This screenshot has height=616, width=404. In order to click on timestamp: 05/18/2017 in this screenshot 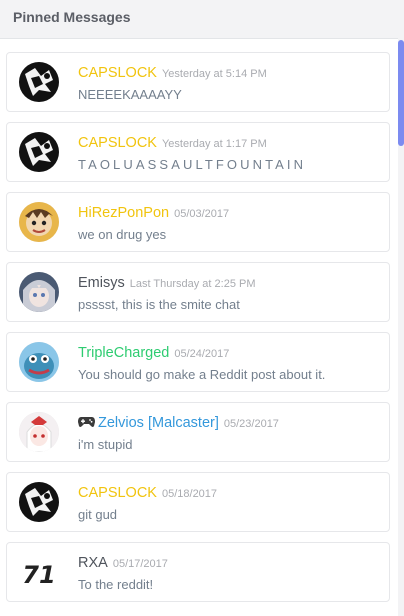, I will do `click(189, 494)`.